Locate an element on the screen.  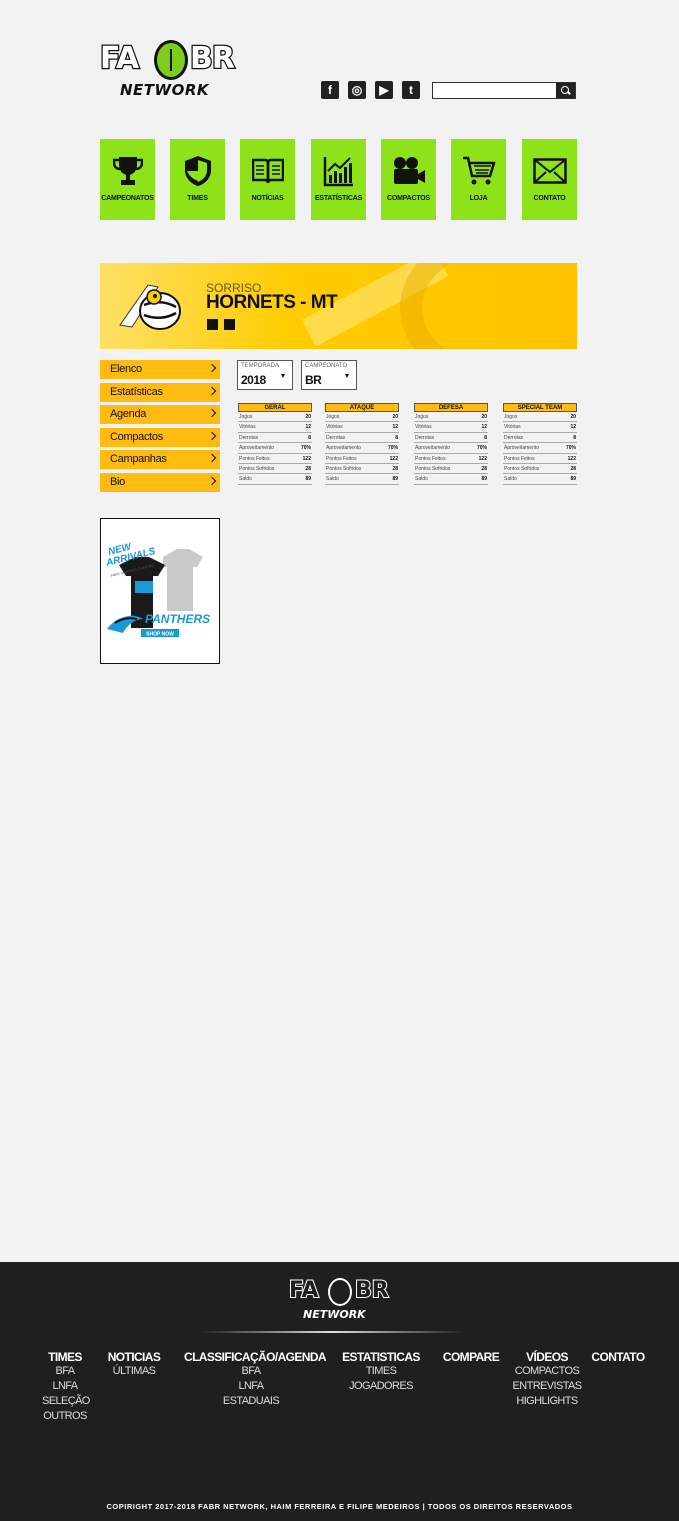
footer-link: HIGHLIGHTS is located at coordinates (547, 1401).